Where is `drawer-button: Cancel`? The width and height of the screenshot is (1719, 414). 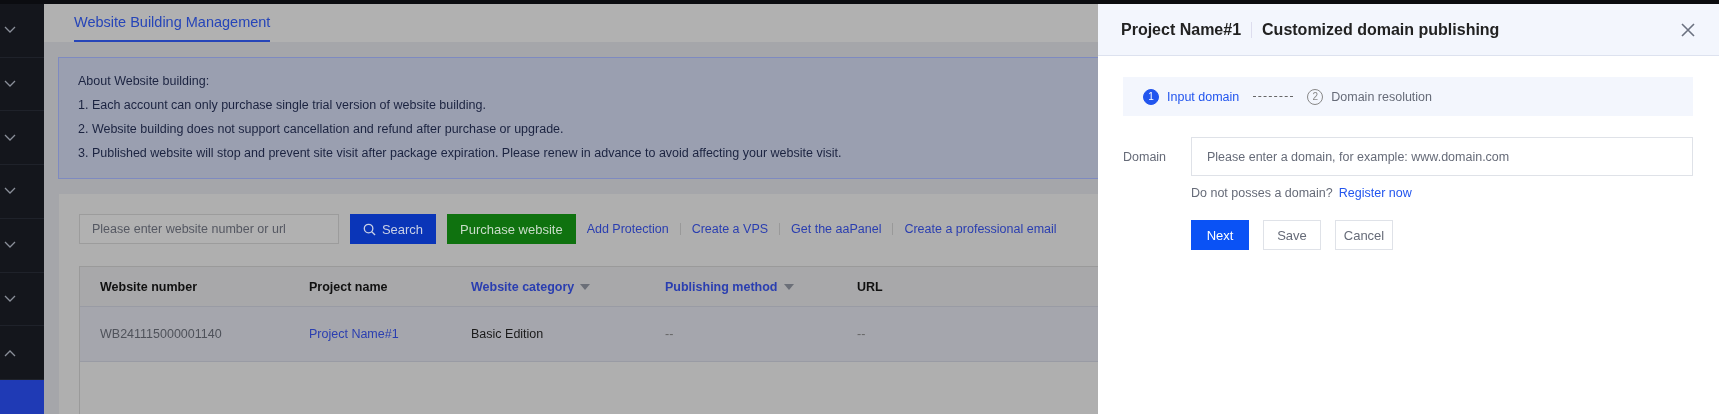
drawer-button: Cancel is located at coordinates (1364, 235).